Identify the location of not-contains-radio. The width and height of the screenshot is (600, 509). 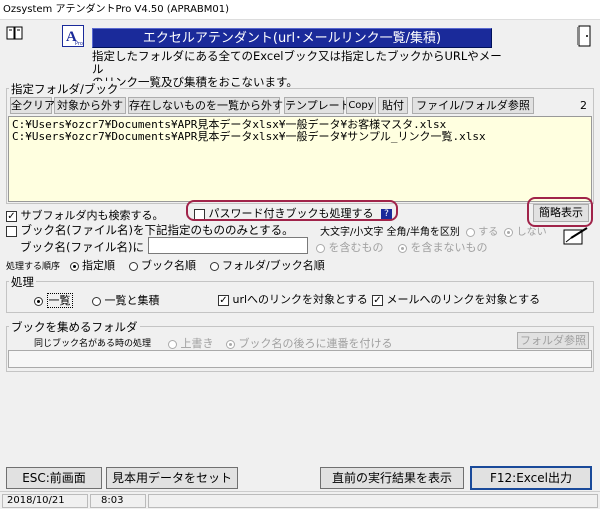
(402, 248).